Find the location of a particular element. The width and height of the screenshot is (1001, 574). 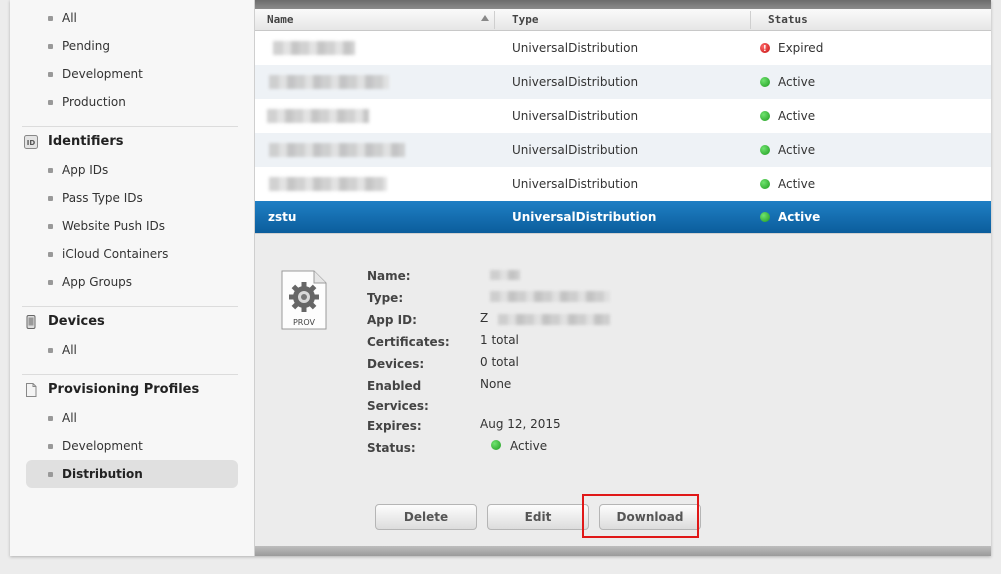

detail-label-certificates: Certificates: is located at coordinates (408, 342).